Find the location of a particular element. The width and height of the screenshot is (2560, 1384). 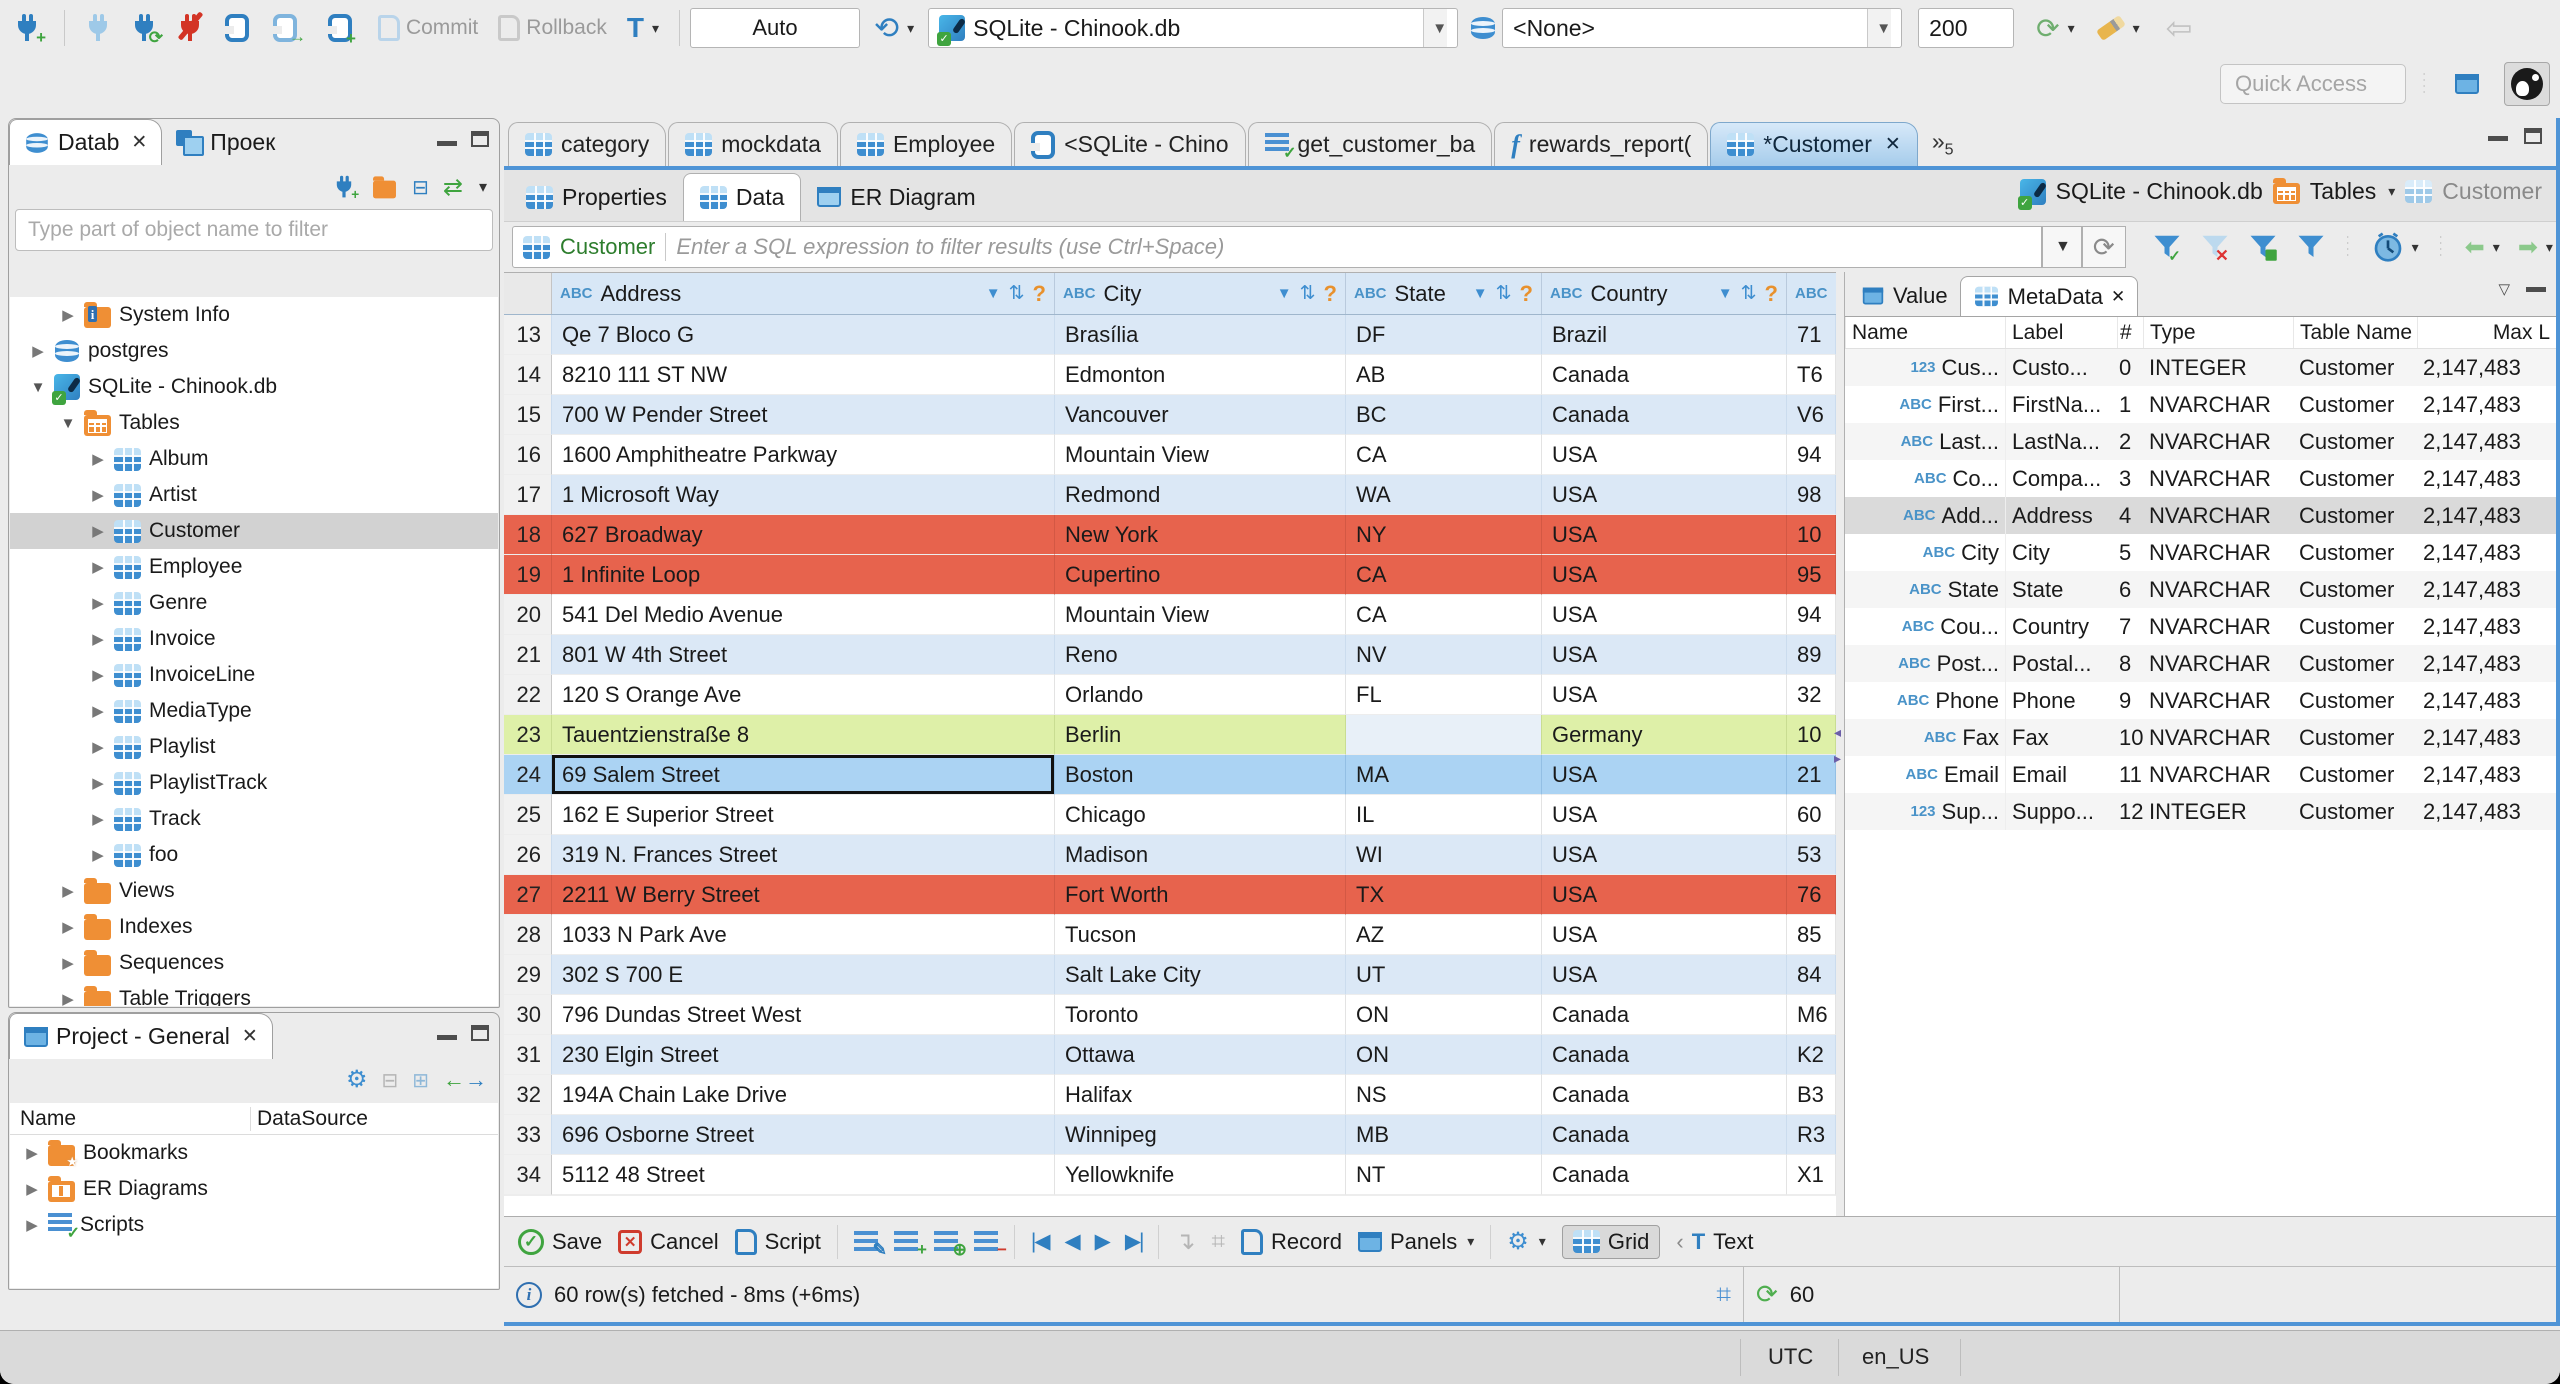

grid-cell-city: Mountain View is located at coordinates (1200, 455).